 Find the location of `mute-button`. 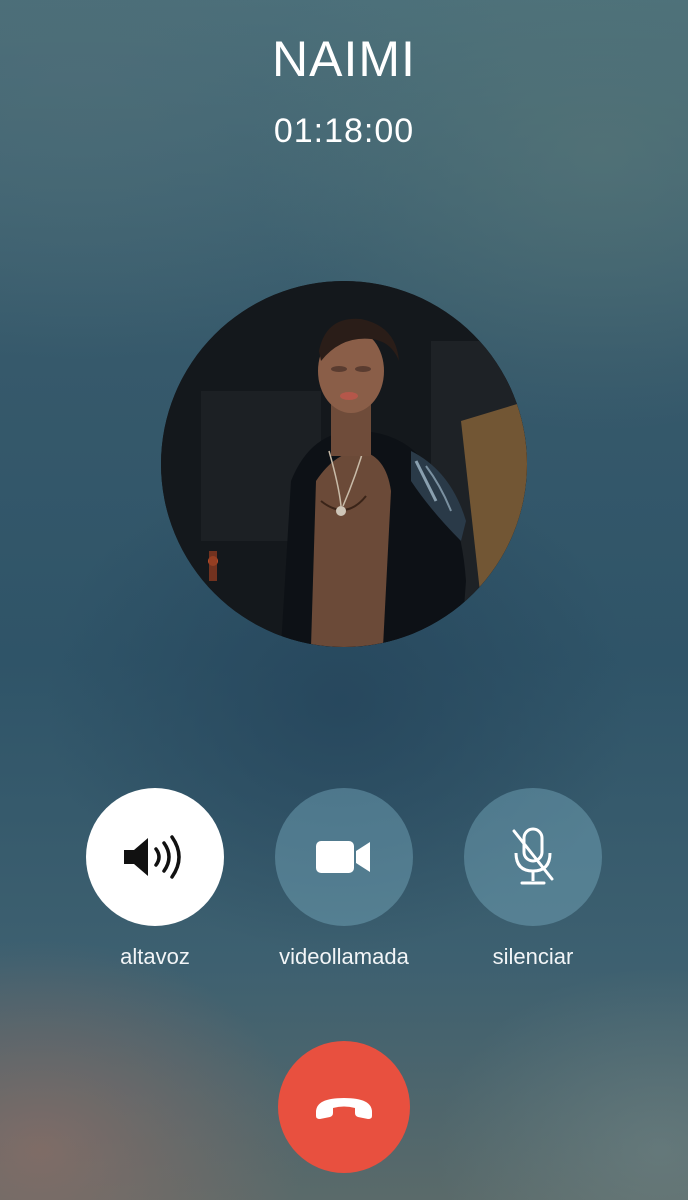

mute-button is located at coordinates (533, 857).